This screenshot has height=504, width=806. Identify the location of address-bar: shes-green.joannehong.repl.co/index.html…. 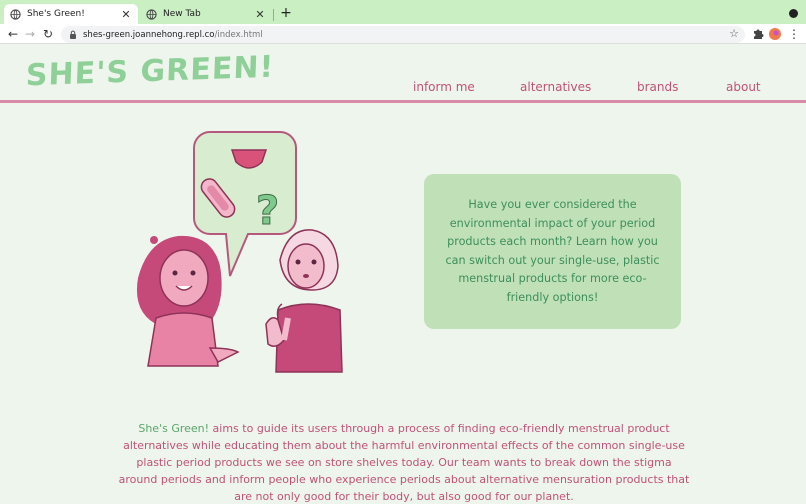
(403, 34).